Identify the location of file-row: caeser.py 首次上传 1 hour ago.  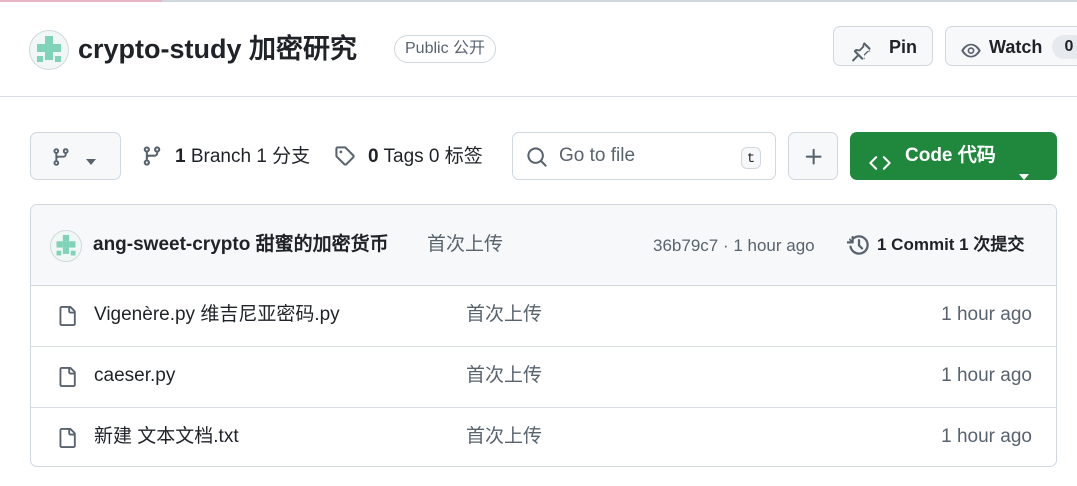
(543, 377).